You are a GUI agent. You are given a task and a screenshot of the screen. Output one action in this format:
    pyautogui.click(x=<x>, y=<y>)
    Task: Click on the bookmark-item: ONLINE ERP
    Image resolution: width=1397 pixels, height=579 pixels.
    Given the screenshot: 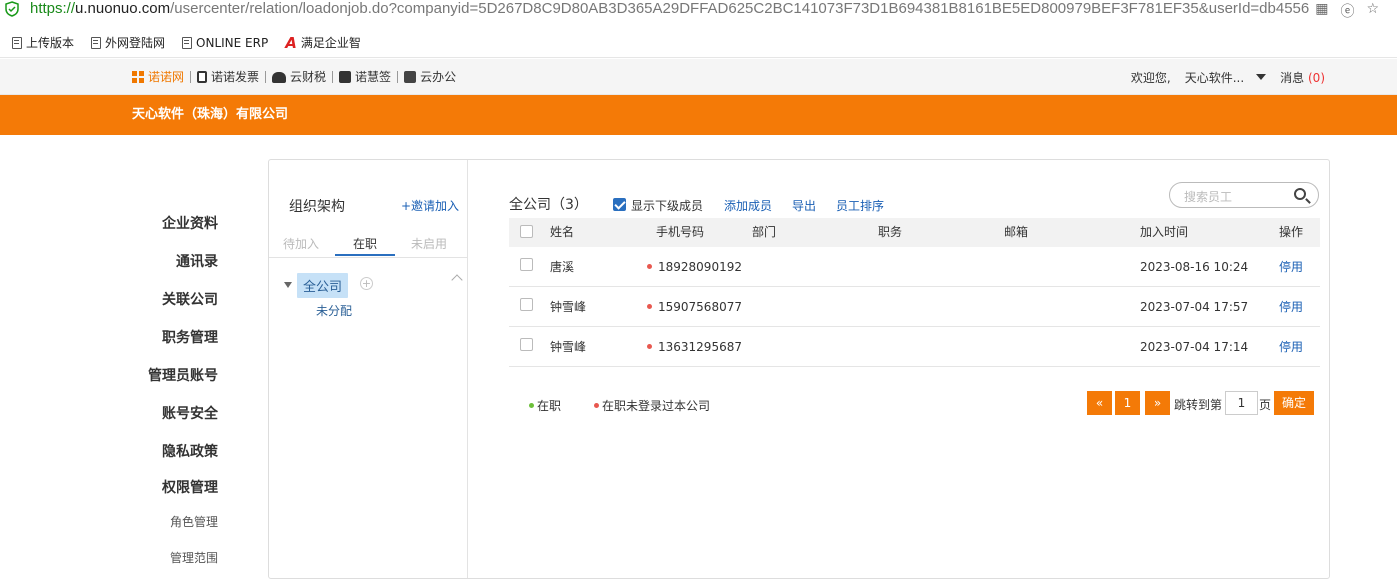 What is the action you would take?
    pyautogui.click(x=225, y=43)
    